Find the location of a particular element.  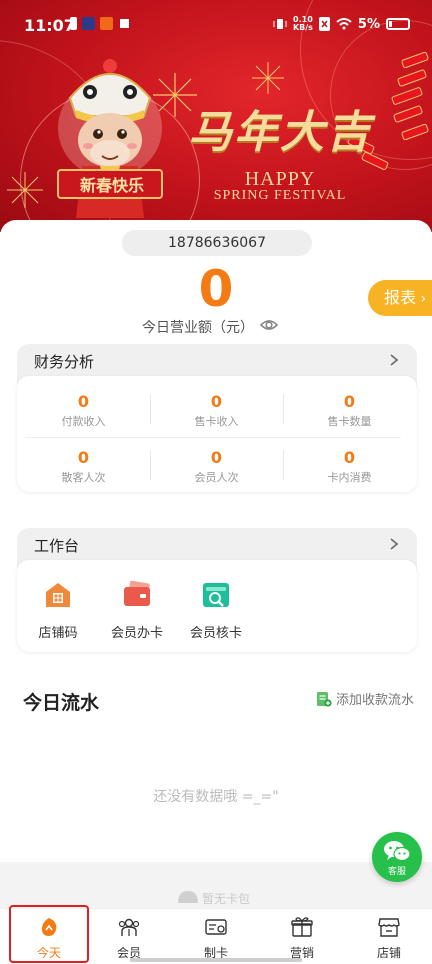

tab-make-card: 制卡 is located at coordinates (216, 936).